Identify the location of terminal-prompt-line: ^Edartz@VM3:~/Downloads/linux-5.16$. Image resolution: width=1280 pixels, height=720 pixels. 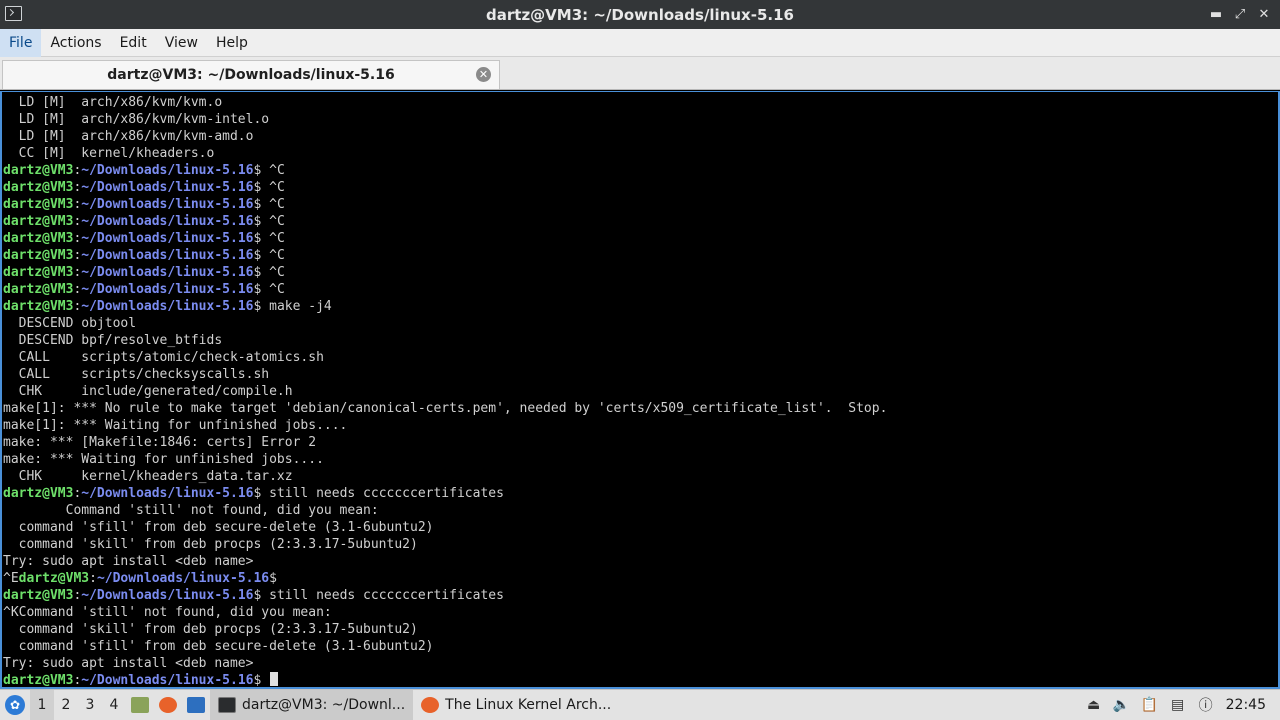
(445, 578).